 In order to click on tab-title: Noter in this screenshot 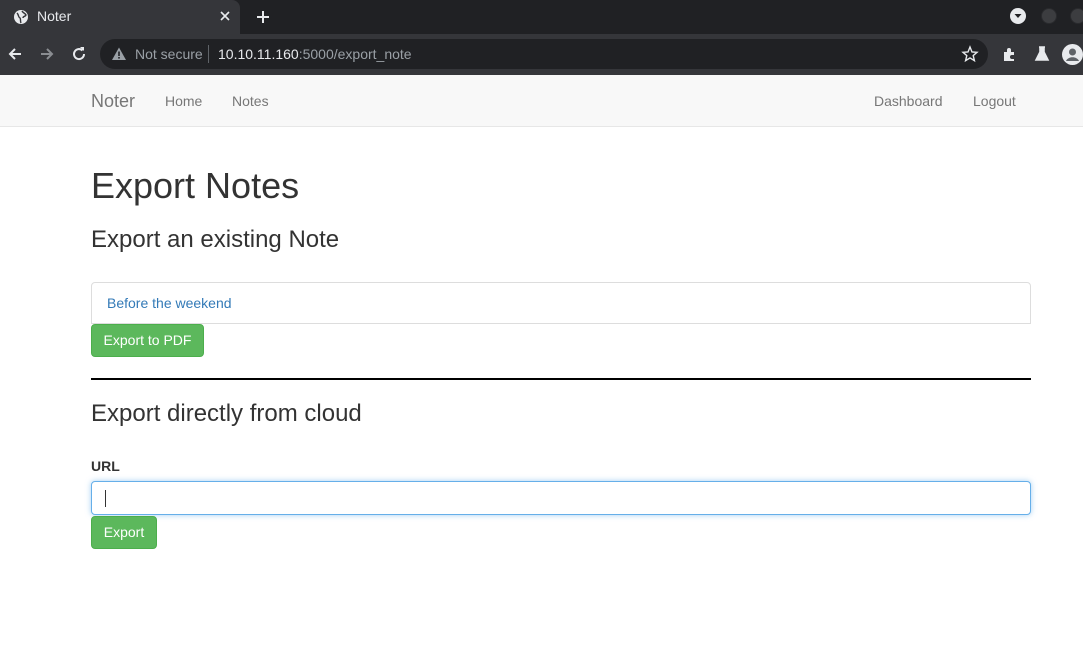, I will do `click(54, 16)`.